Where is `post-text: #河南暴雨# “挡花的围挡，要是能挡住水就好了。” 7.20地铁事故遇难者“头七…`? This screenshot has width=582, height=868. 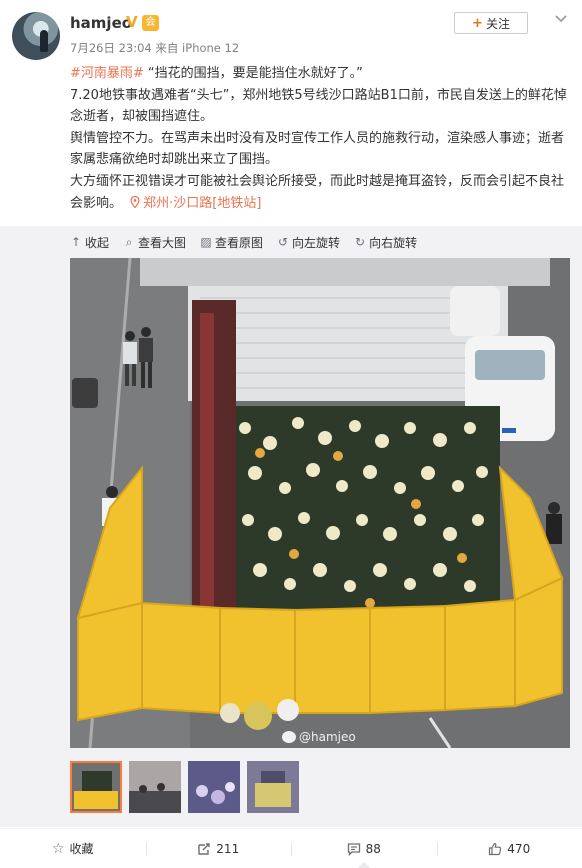 post-text: #河南暴雨# “挡花的围挡，要是能挡住水就好了。” 7.20地铁事故遇难者“头七… is located at coordinates (320, 138).